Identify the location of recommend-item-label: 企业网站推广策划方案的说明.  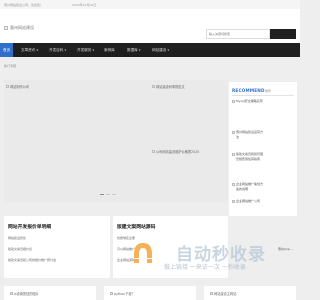
(250, 186).